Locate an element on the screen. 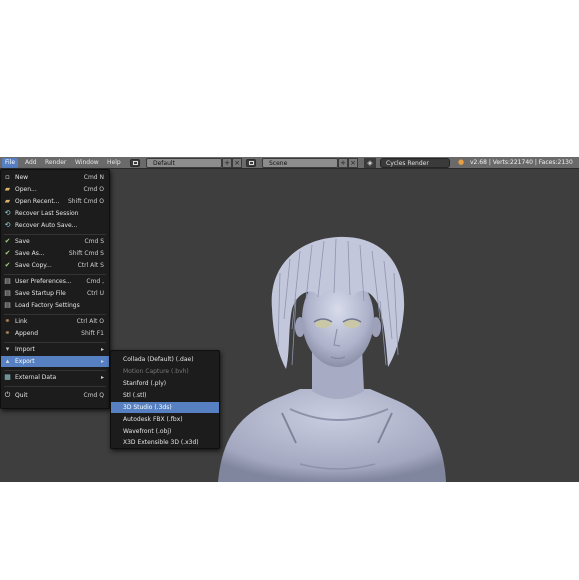  menu-item-import: ▾ Import ▸ is located at coordinates (55, 349).